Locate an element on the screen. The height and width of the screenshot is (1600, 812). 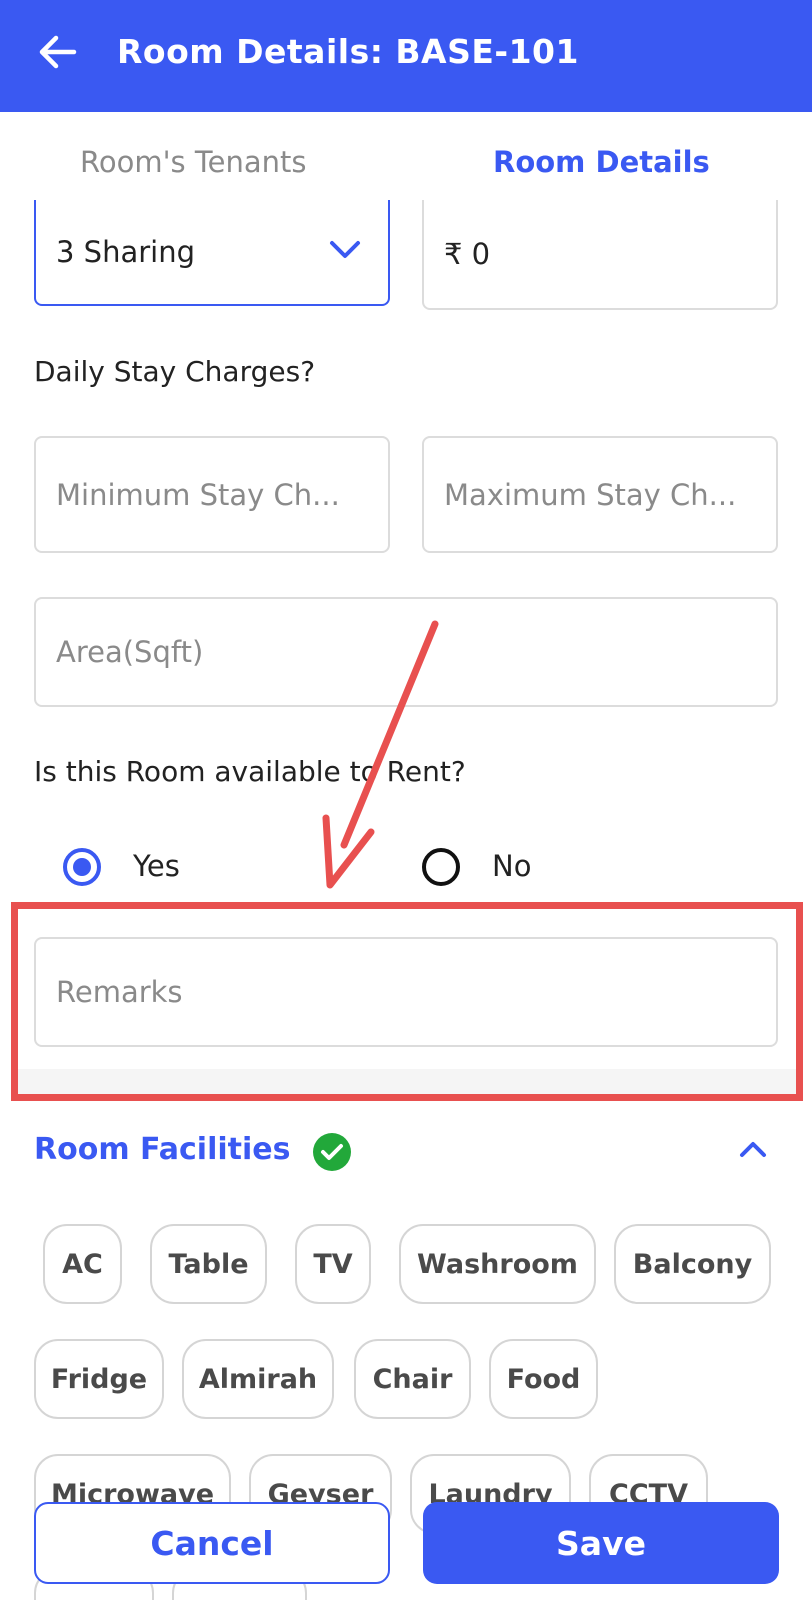
page-title: Room Details: BASE-101 is located at coordinates (348, 51).